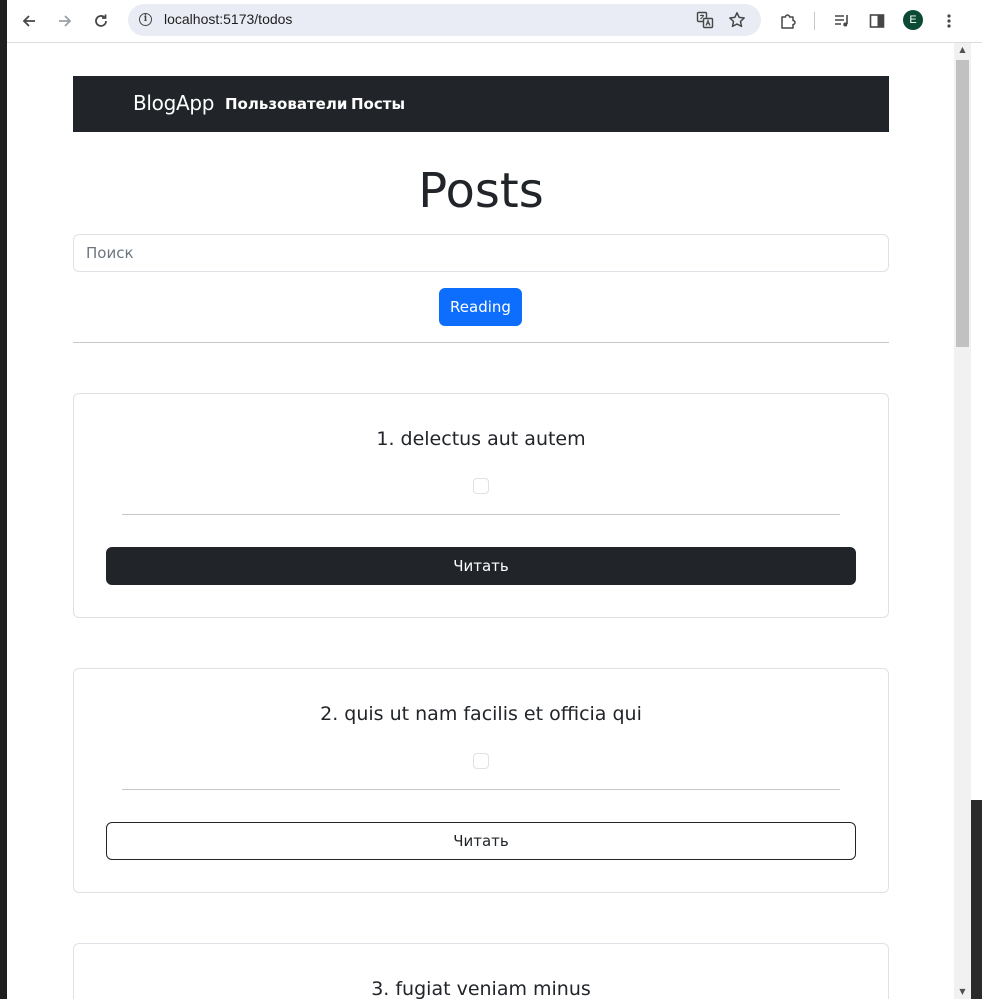 This screenshot has height=1000, width=982. I want to click on media-controls-button, so click(842, 21).